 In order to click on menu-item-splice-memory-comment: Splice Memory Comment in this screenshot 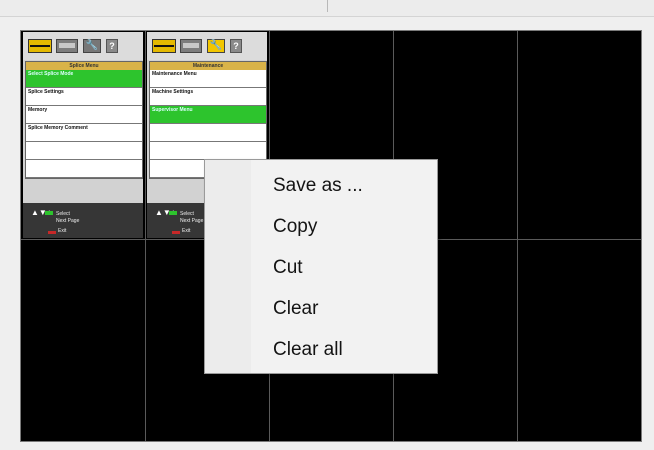, I will do `click(84, 133)`.